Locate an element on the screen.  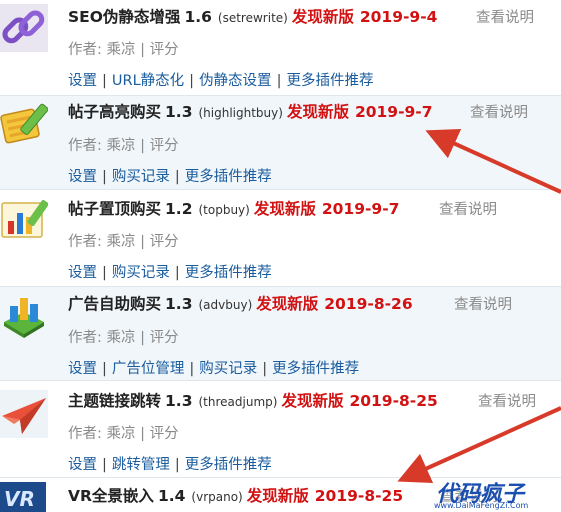
watermark-logo: 代码疯子 www.DaiMaFengZi.Com is located at coordinates (489, 493).